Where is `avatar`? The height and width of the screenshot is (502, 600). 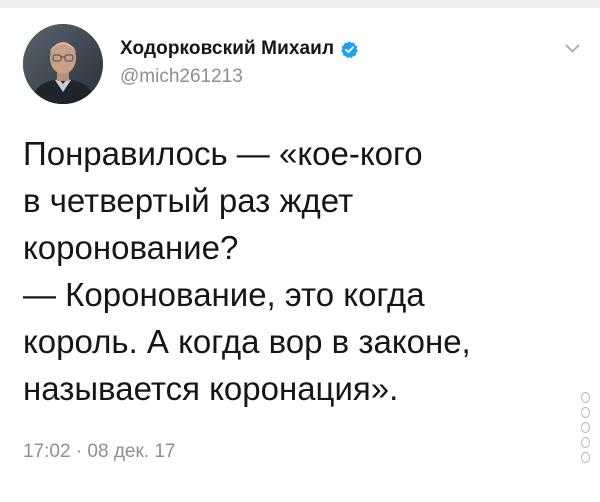 avatar is located at coordinates (63, 64).